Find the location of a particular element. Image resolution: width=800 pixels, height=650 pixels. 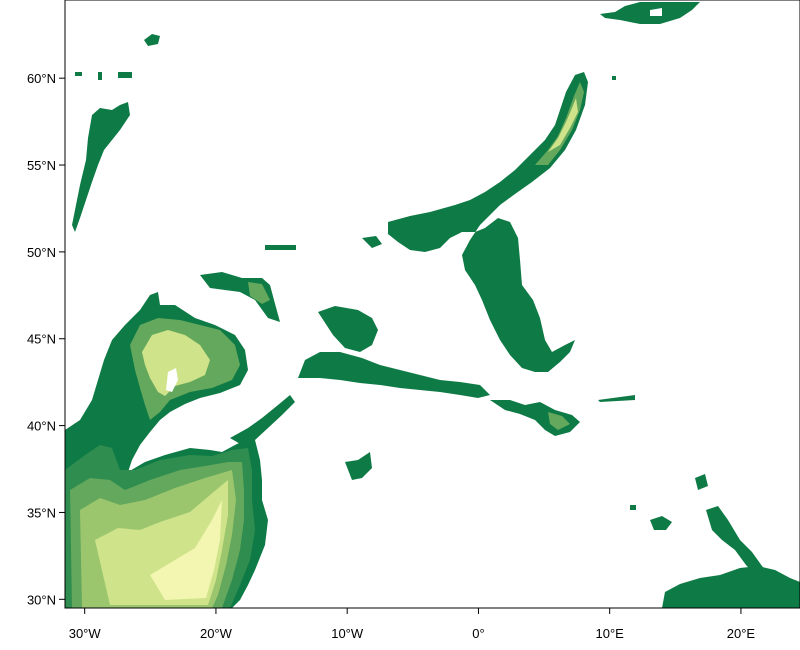

longitude-tick-label: 30°W is located at coordinates (85, 633).